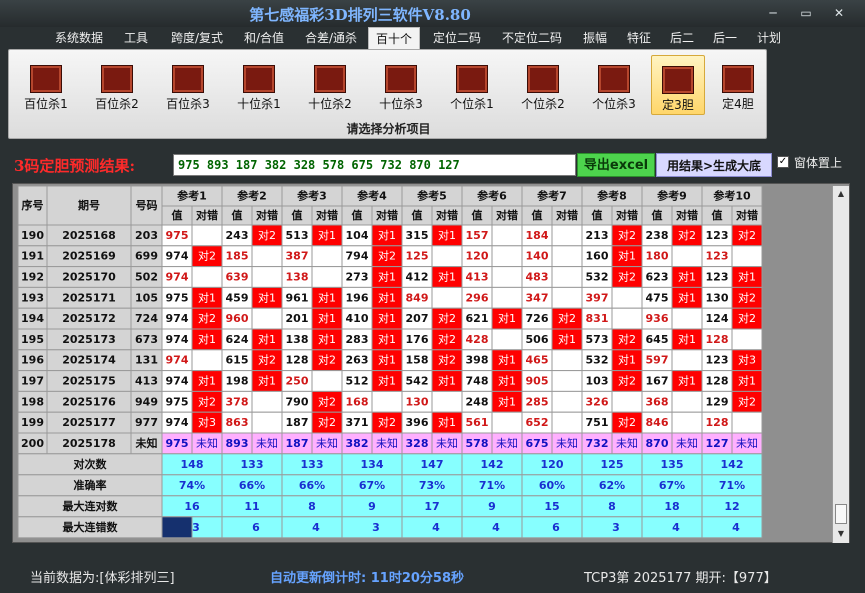 Image resolution: width=865 pixels, height=593 pixels. What do you see at coordinates (840, 364) in the screenshot?
I see `vertical-scrollbar: ▲ ▼` at bounding box center [840, 364].